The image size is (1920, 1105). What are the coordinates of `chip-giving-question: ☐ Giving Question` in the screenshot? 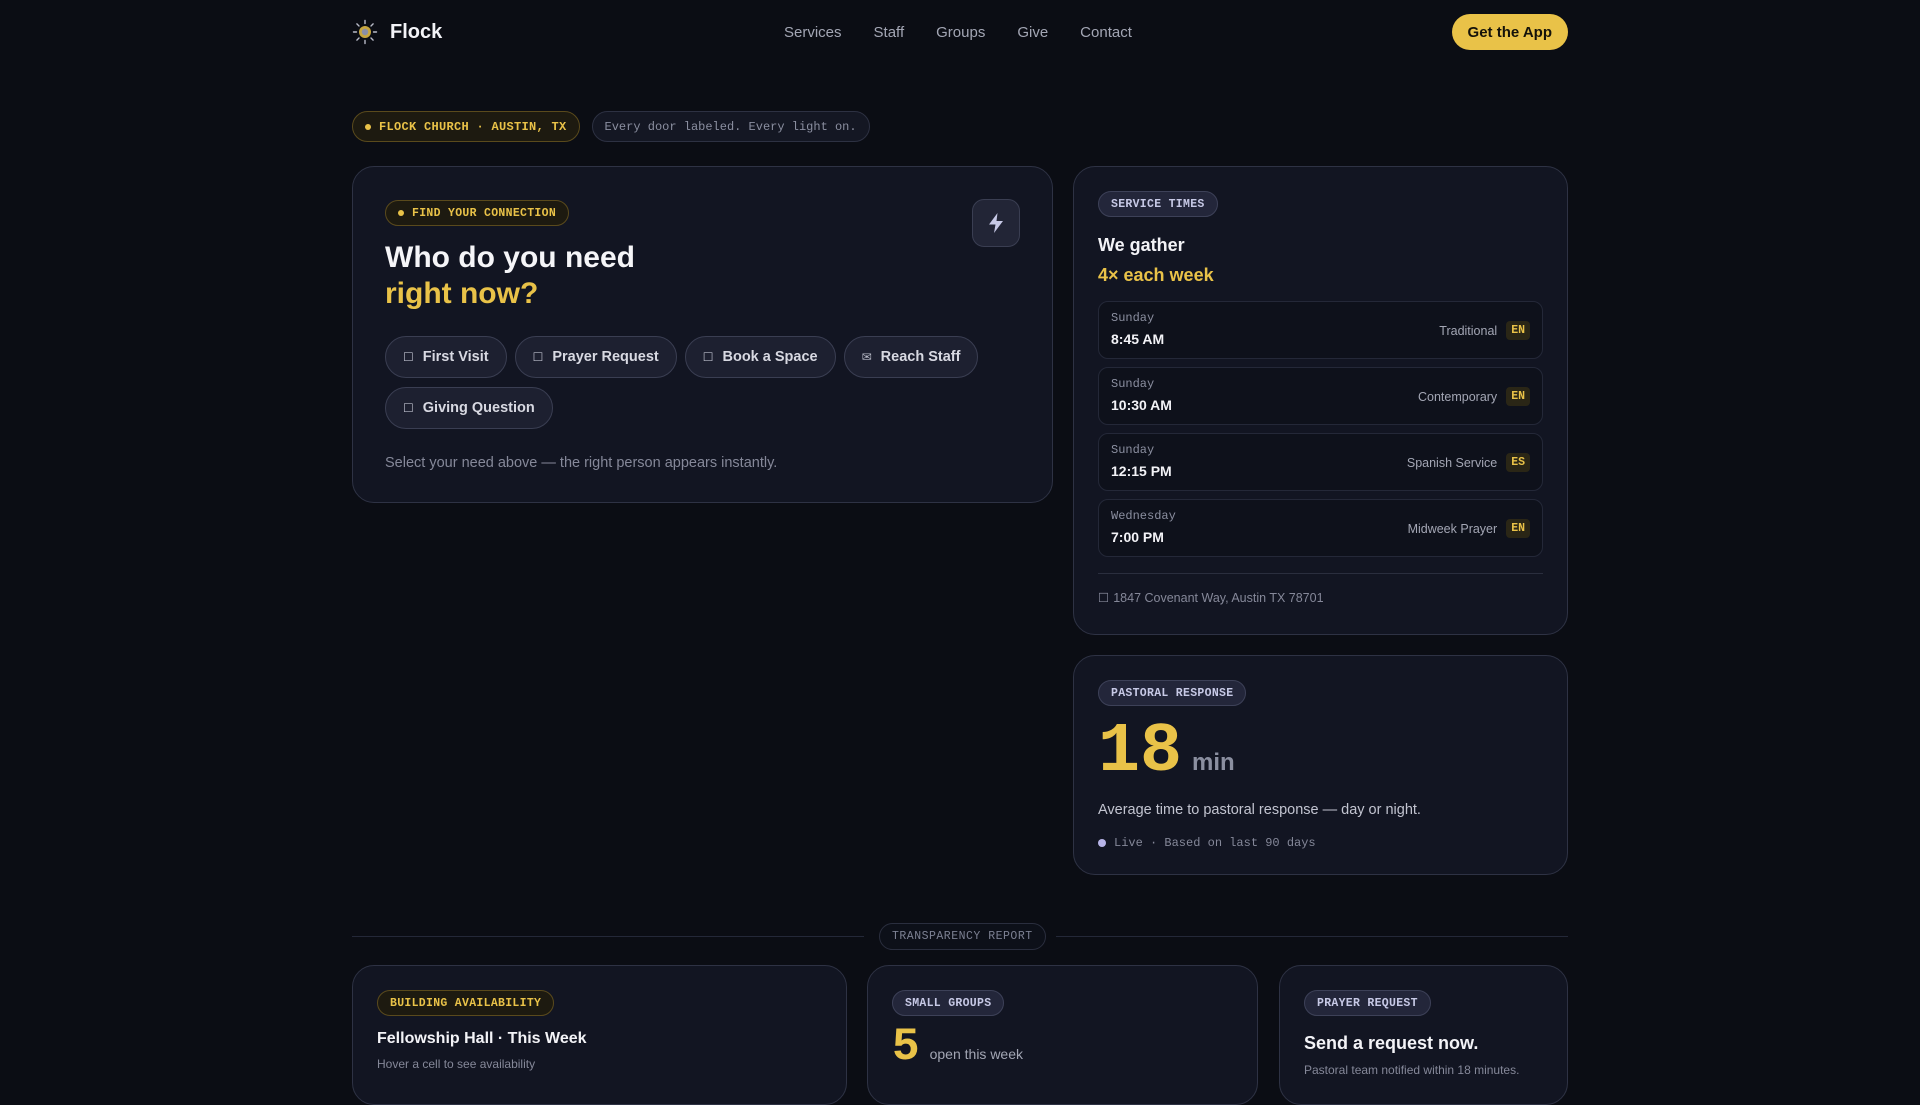 It's located at (469, 408).